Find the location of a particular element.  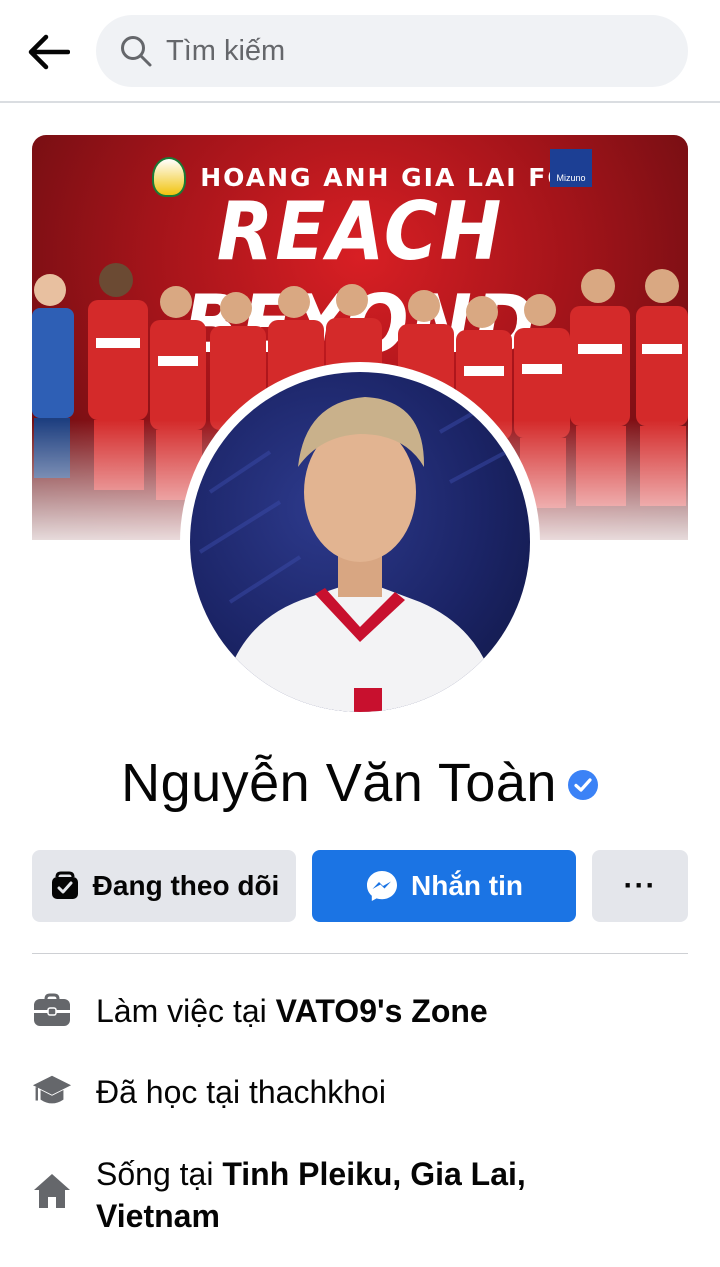

divider is located at coordinates (360, 953).